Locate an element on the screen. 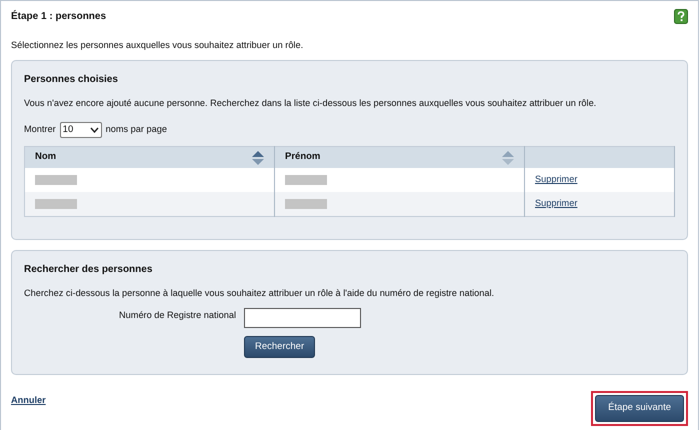  show-label: Montrer is located at coordinates (40, 130).